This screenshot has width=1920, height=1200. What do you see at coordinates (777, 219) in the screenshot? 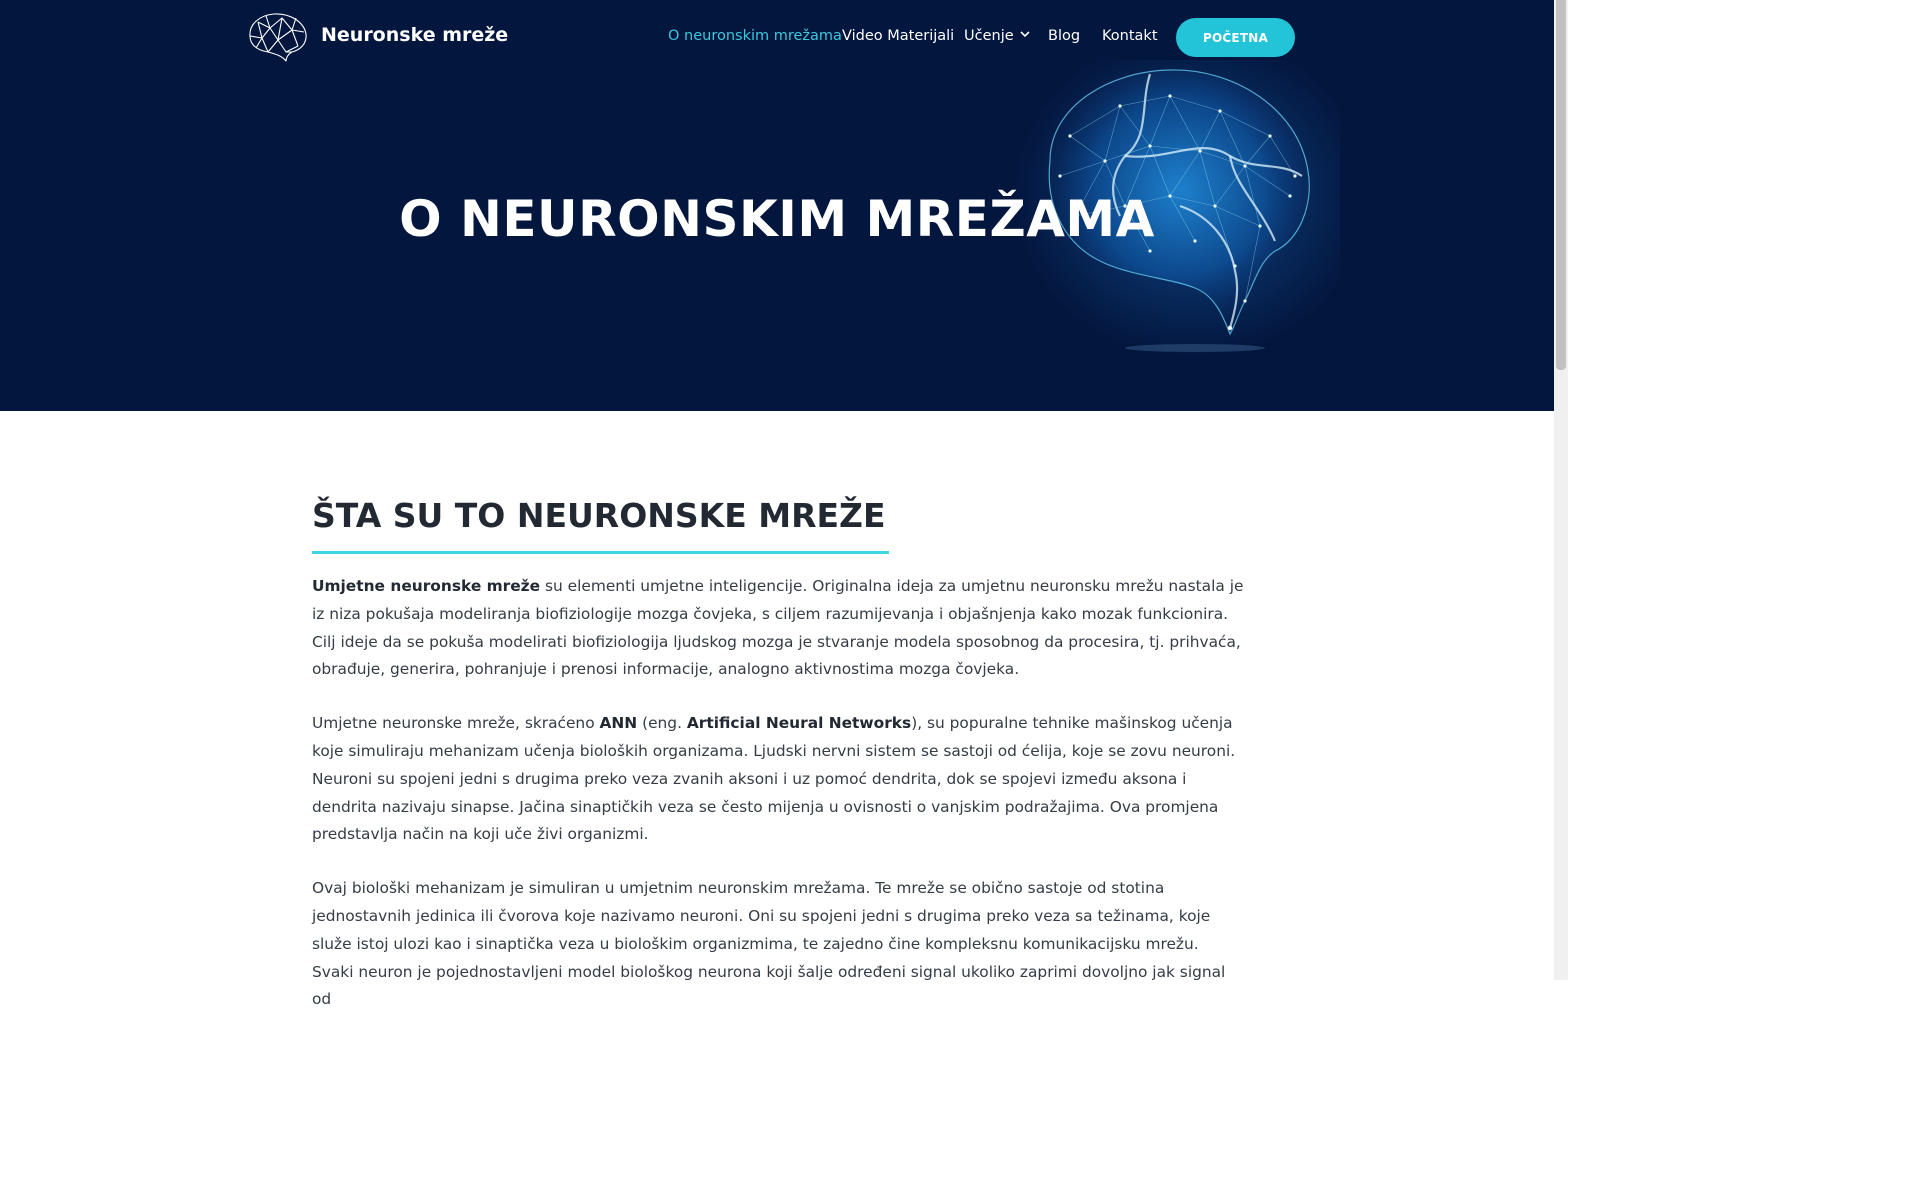
I see `hero-title: O NEURONSKIM MREŽAMA` at bounding box center [777, 219].